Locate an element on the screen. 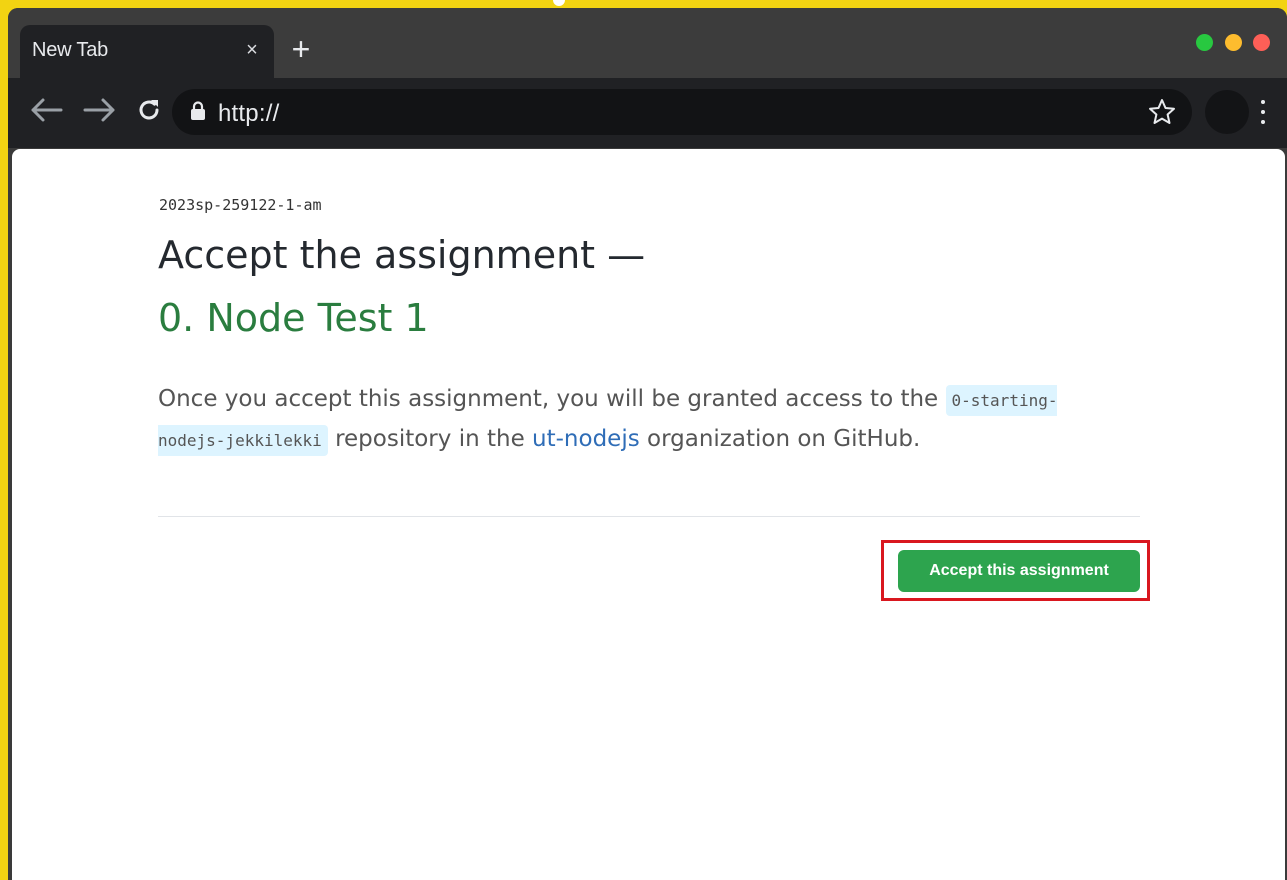 This screenshot has height=880, width=1287. star-icon is located at coordinates (1162, 114).